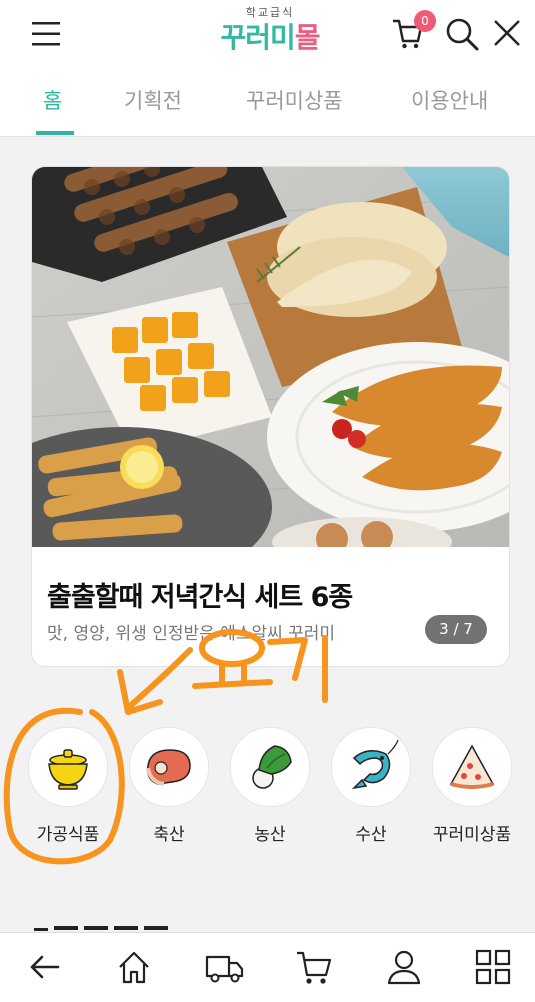 The image size is (535, 1002). What do you see at coordinates (44, 967) in the screenshot?
I see `back-arrow-icon` at bounding box center [44, 967].